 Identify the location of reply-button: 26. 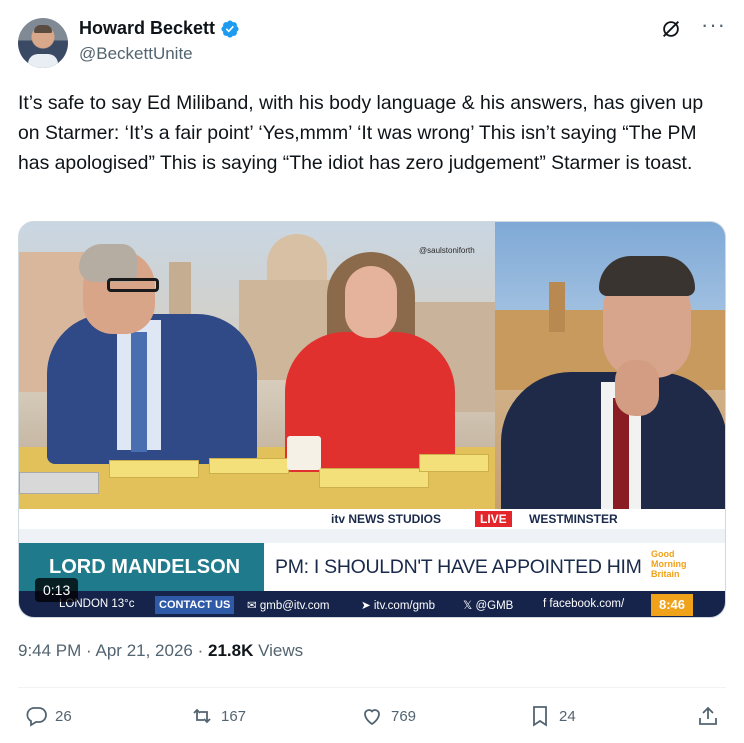
(48, 716).